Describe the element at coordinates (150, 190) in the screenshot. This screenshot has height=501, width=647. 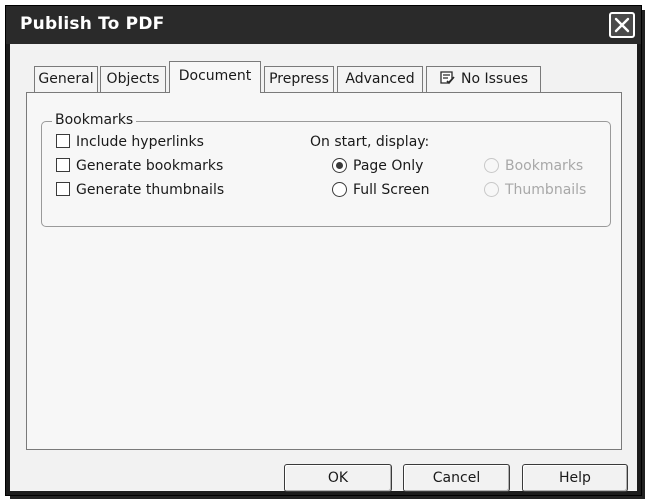
I see `checkbox-label: Generate thumbnails` at that location.